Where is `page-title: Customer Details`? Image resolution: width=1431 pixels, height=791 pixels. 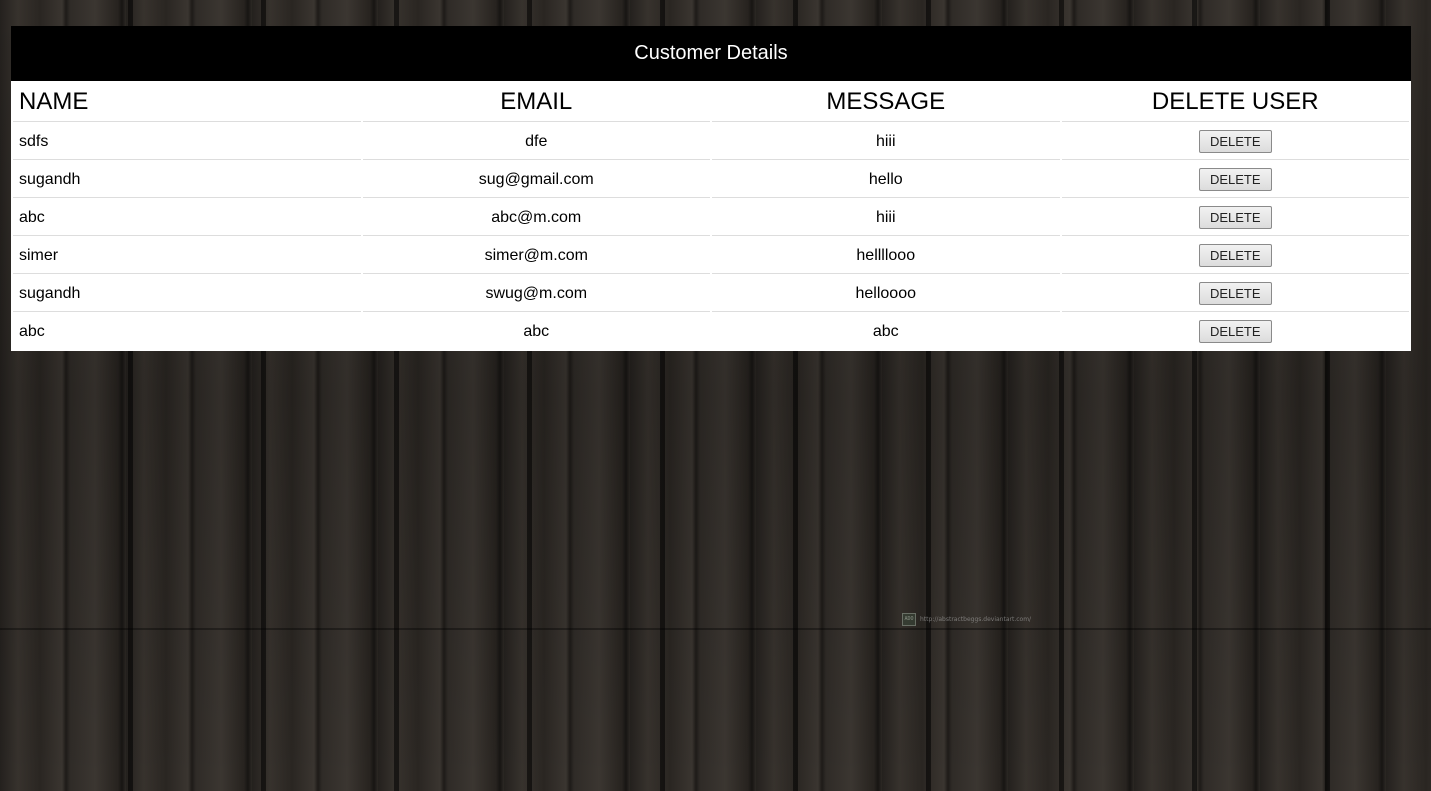
page-title: Customer Details is located at coordinates (711, 53).